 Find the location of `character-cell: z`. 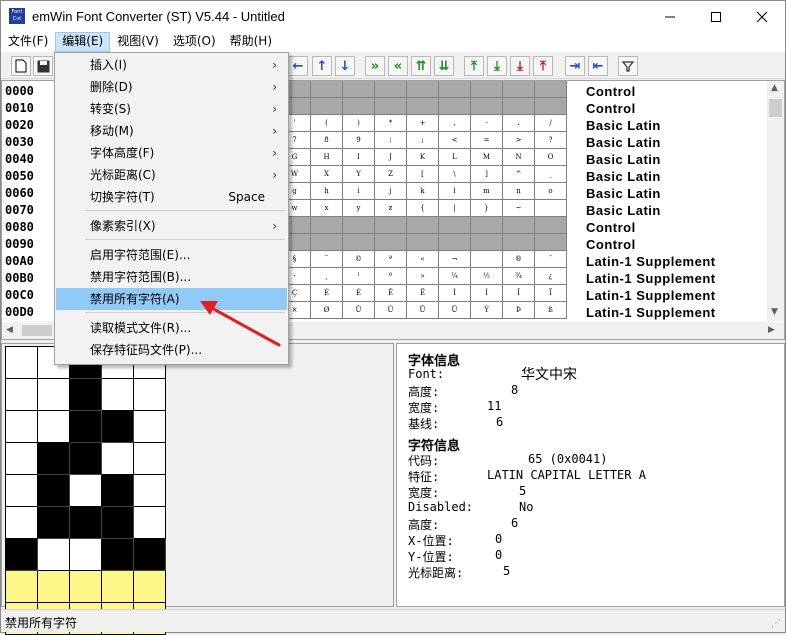

character-cell: z is located at coordinates (391, 208).